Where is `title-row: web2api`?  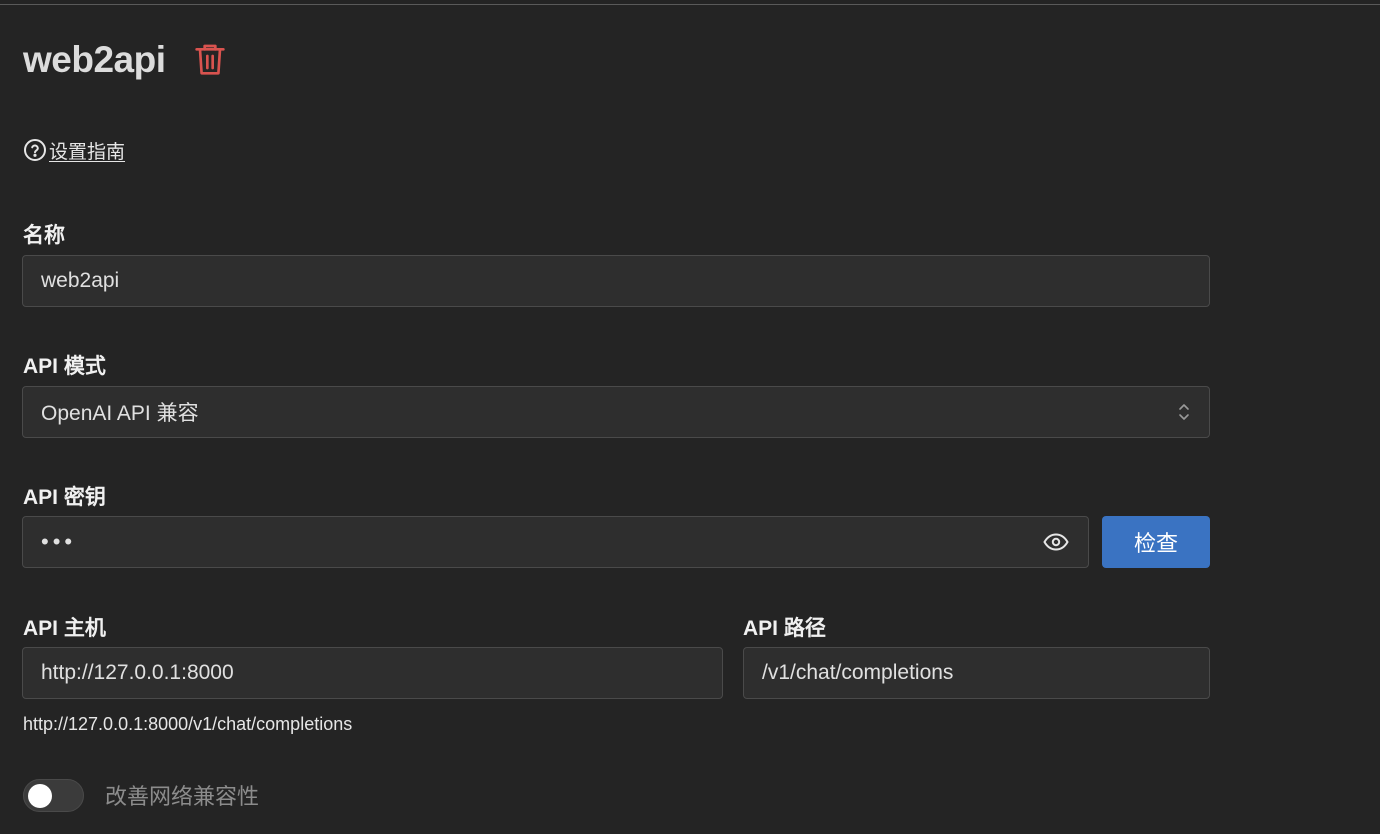
title-row: web2api is located at coordinates (125, 60).